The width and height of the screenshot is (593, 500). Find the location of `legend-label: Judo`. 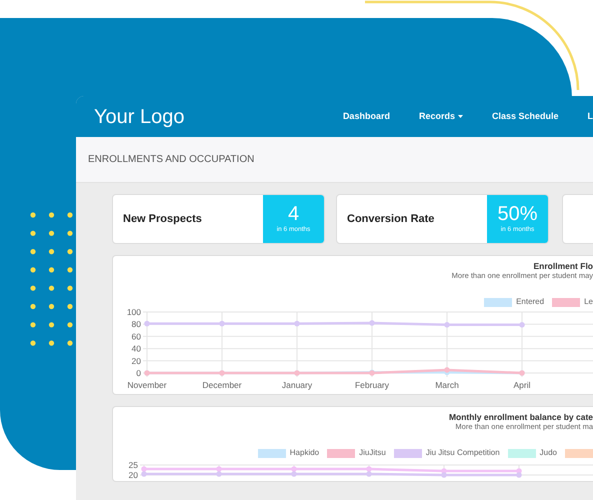

legend-label: Judo is located at coordinates (548, 453).